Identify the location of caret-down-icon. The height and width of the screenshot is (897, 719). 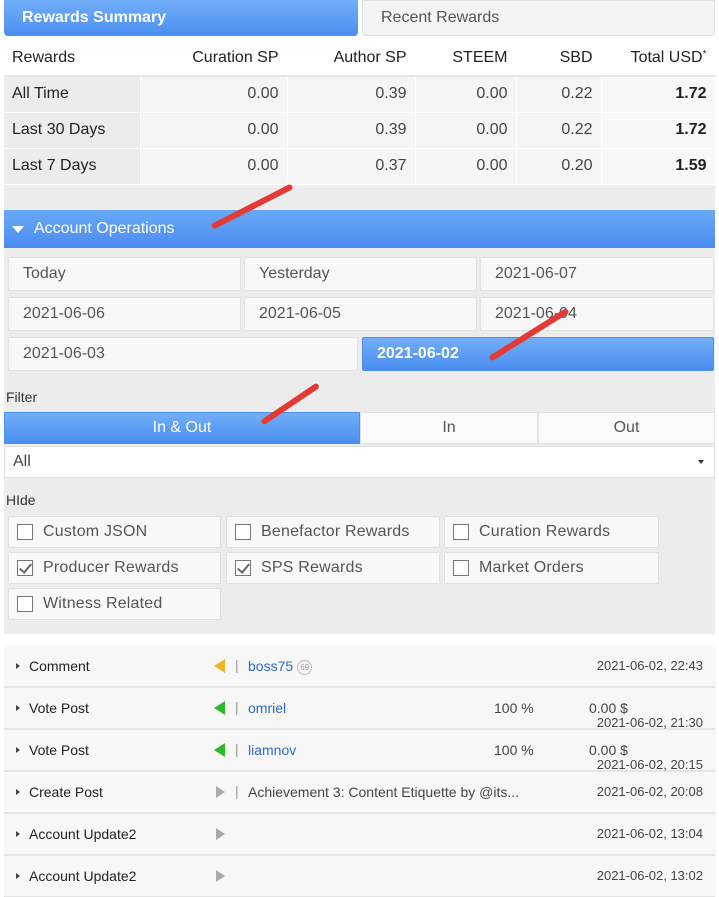
(18, 229).